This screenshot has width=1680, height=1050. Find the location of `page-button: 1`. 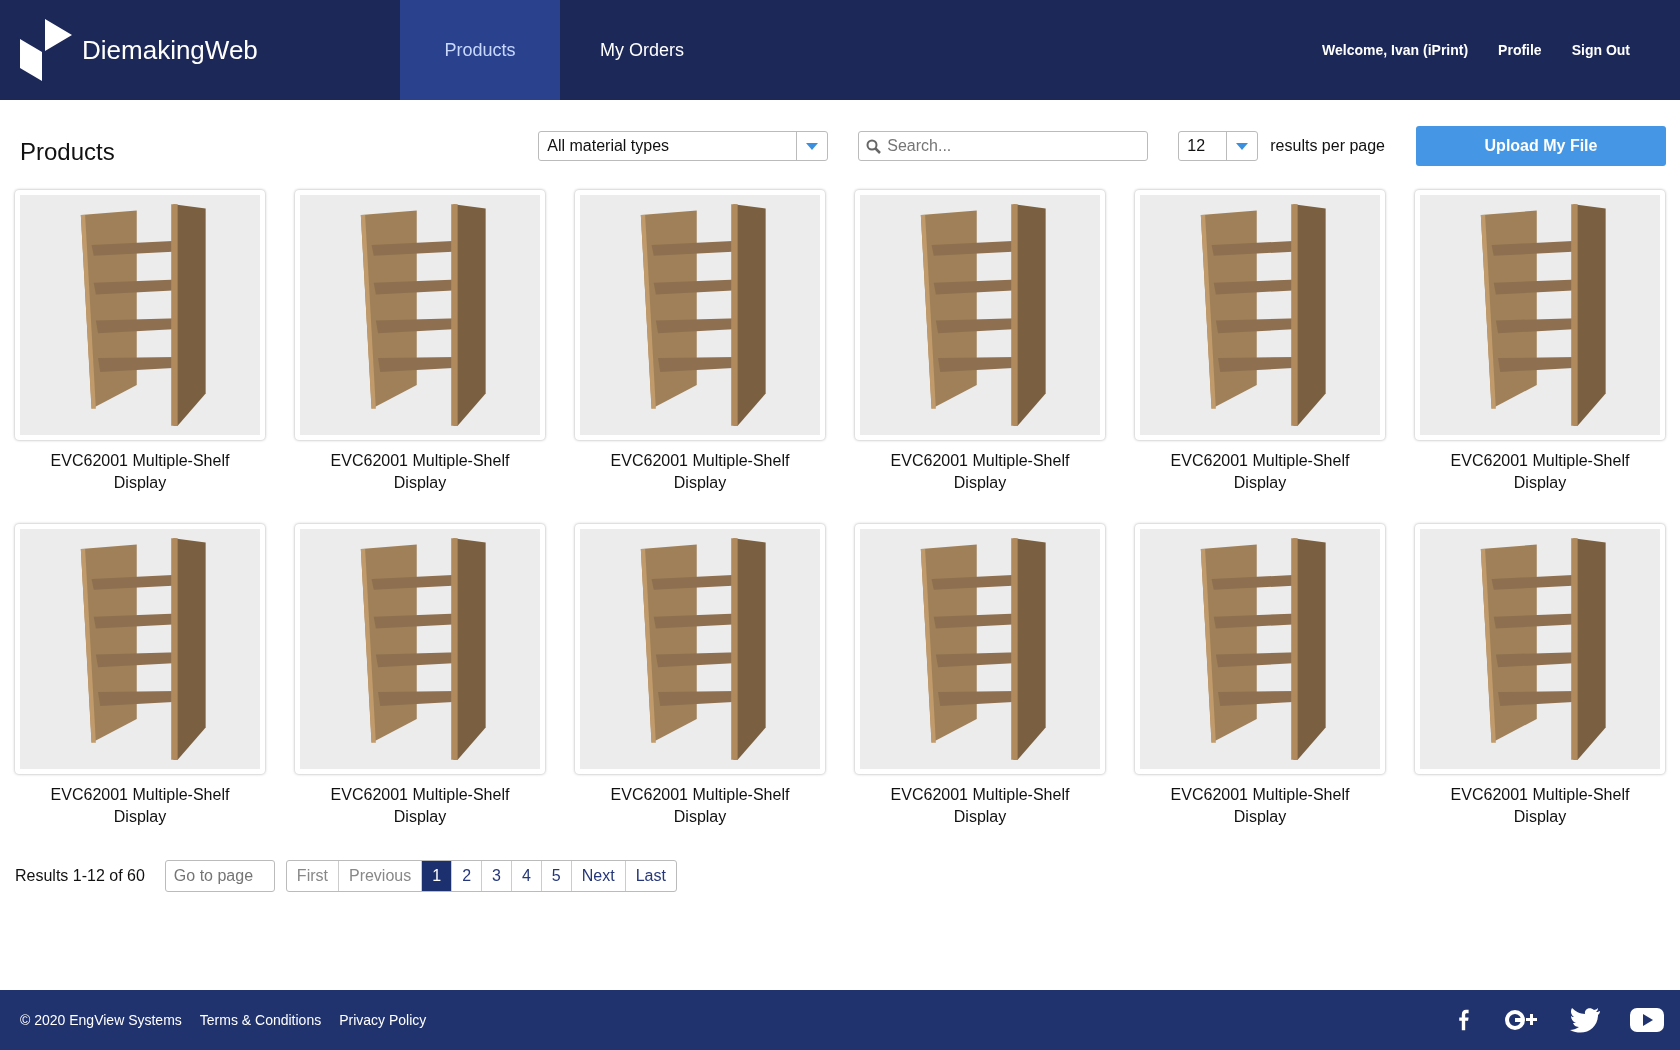

page-button: 1 is located at coordinates (436, 876).